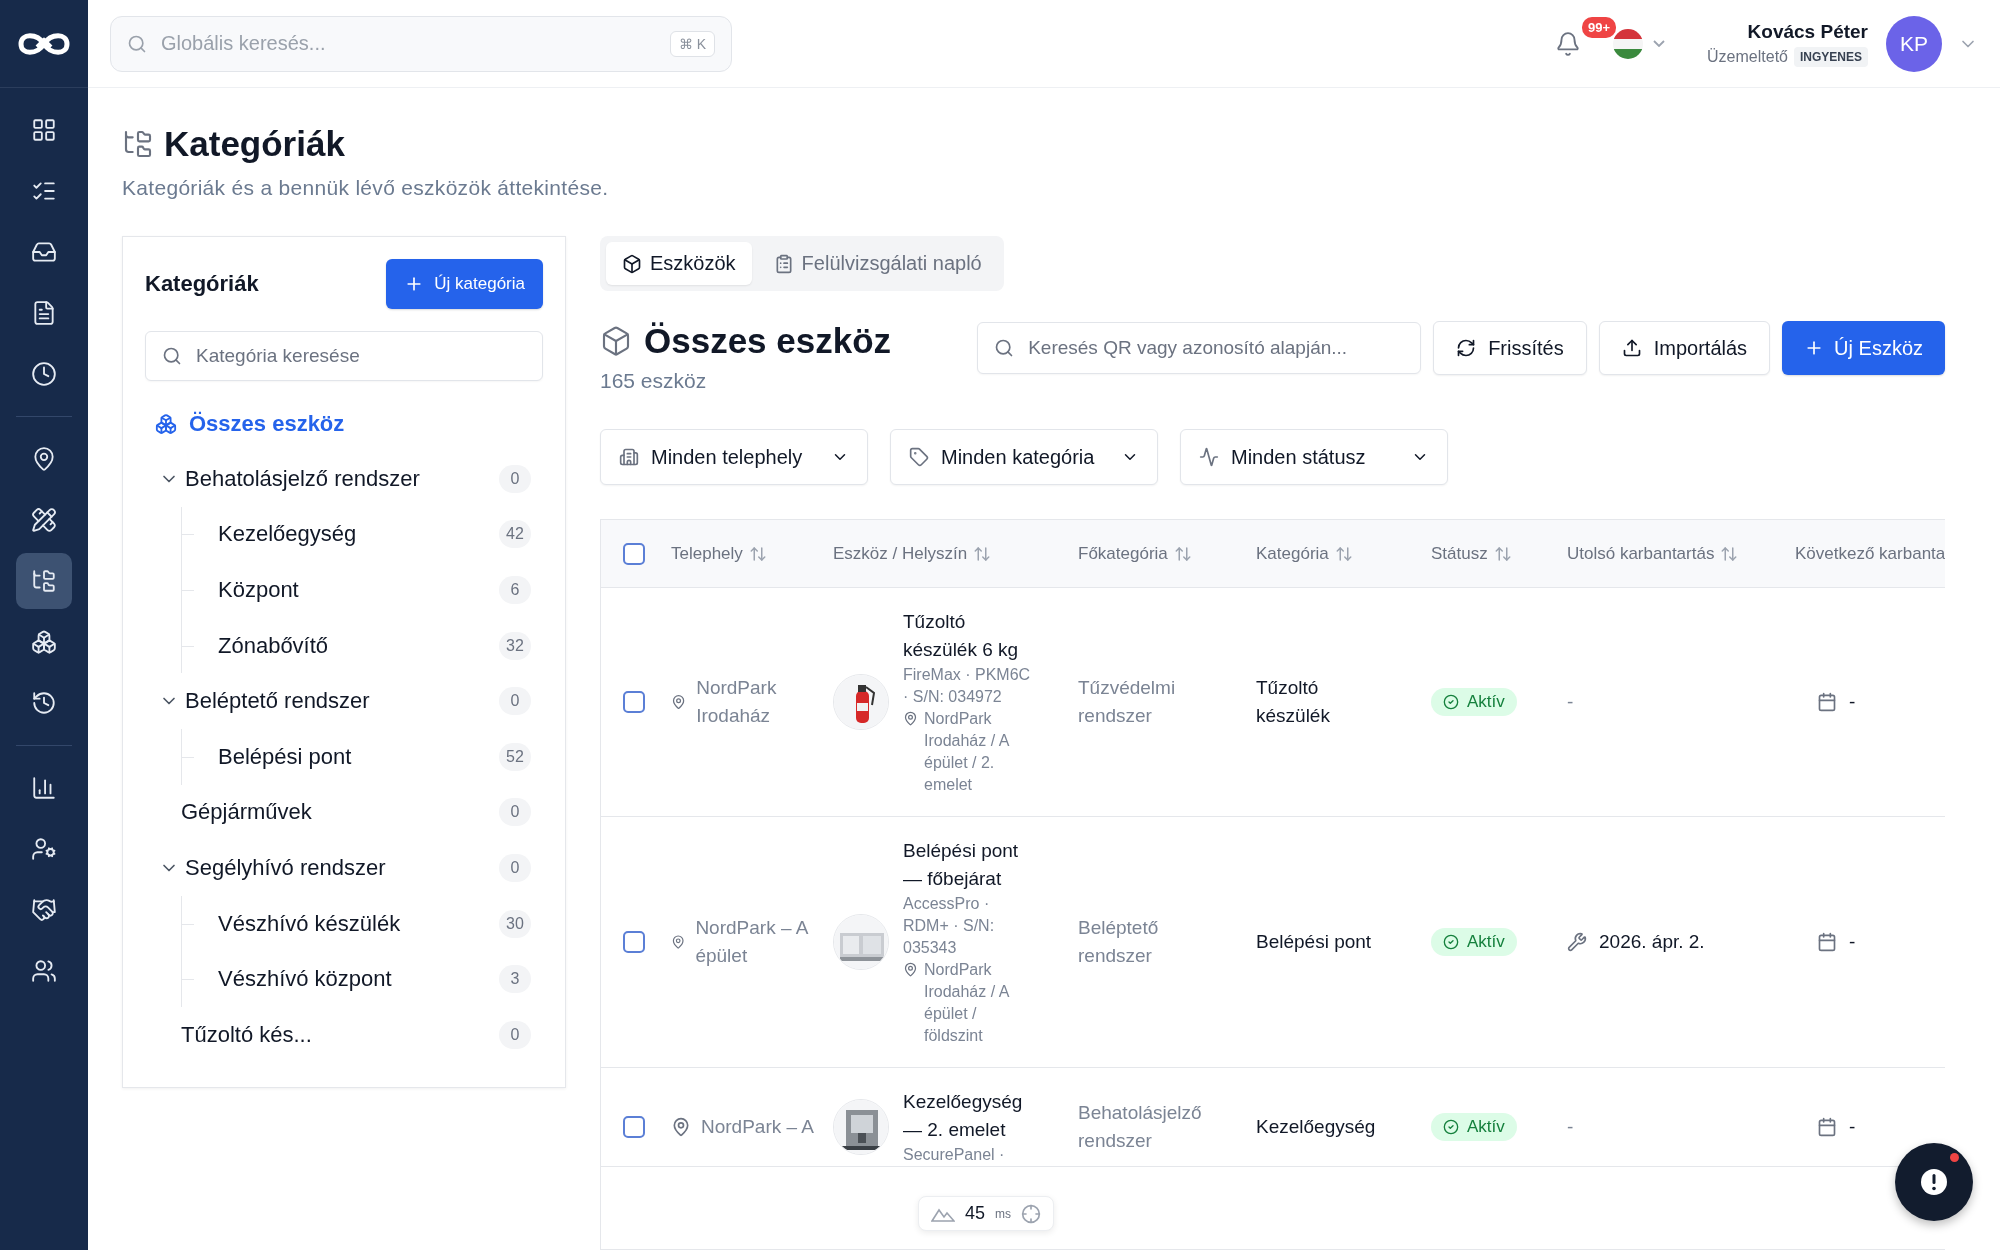  I want to click on column-header: Következő karbanta, so click(1870, 553).